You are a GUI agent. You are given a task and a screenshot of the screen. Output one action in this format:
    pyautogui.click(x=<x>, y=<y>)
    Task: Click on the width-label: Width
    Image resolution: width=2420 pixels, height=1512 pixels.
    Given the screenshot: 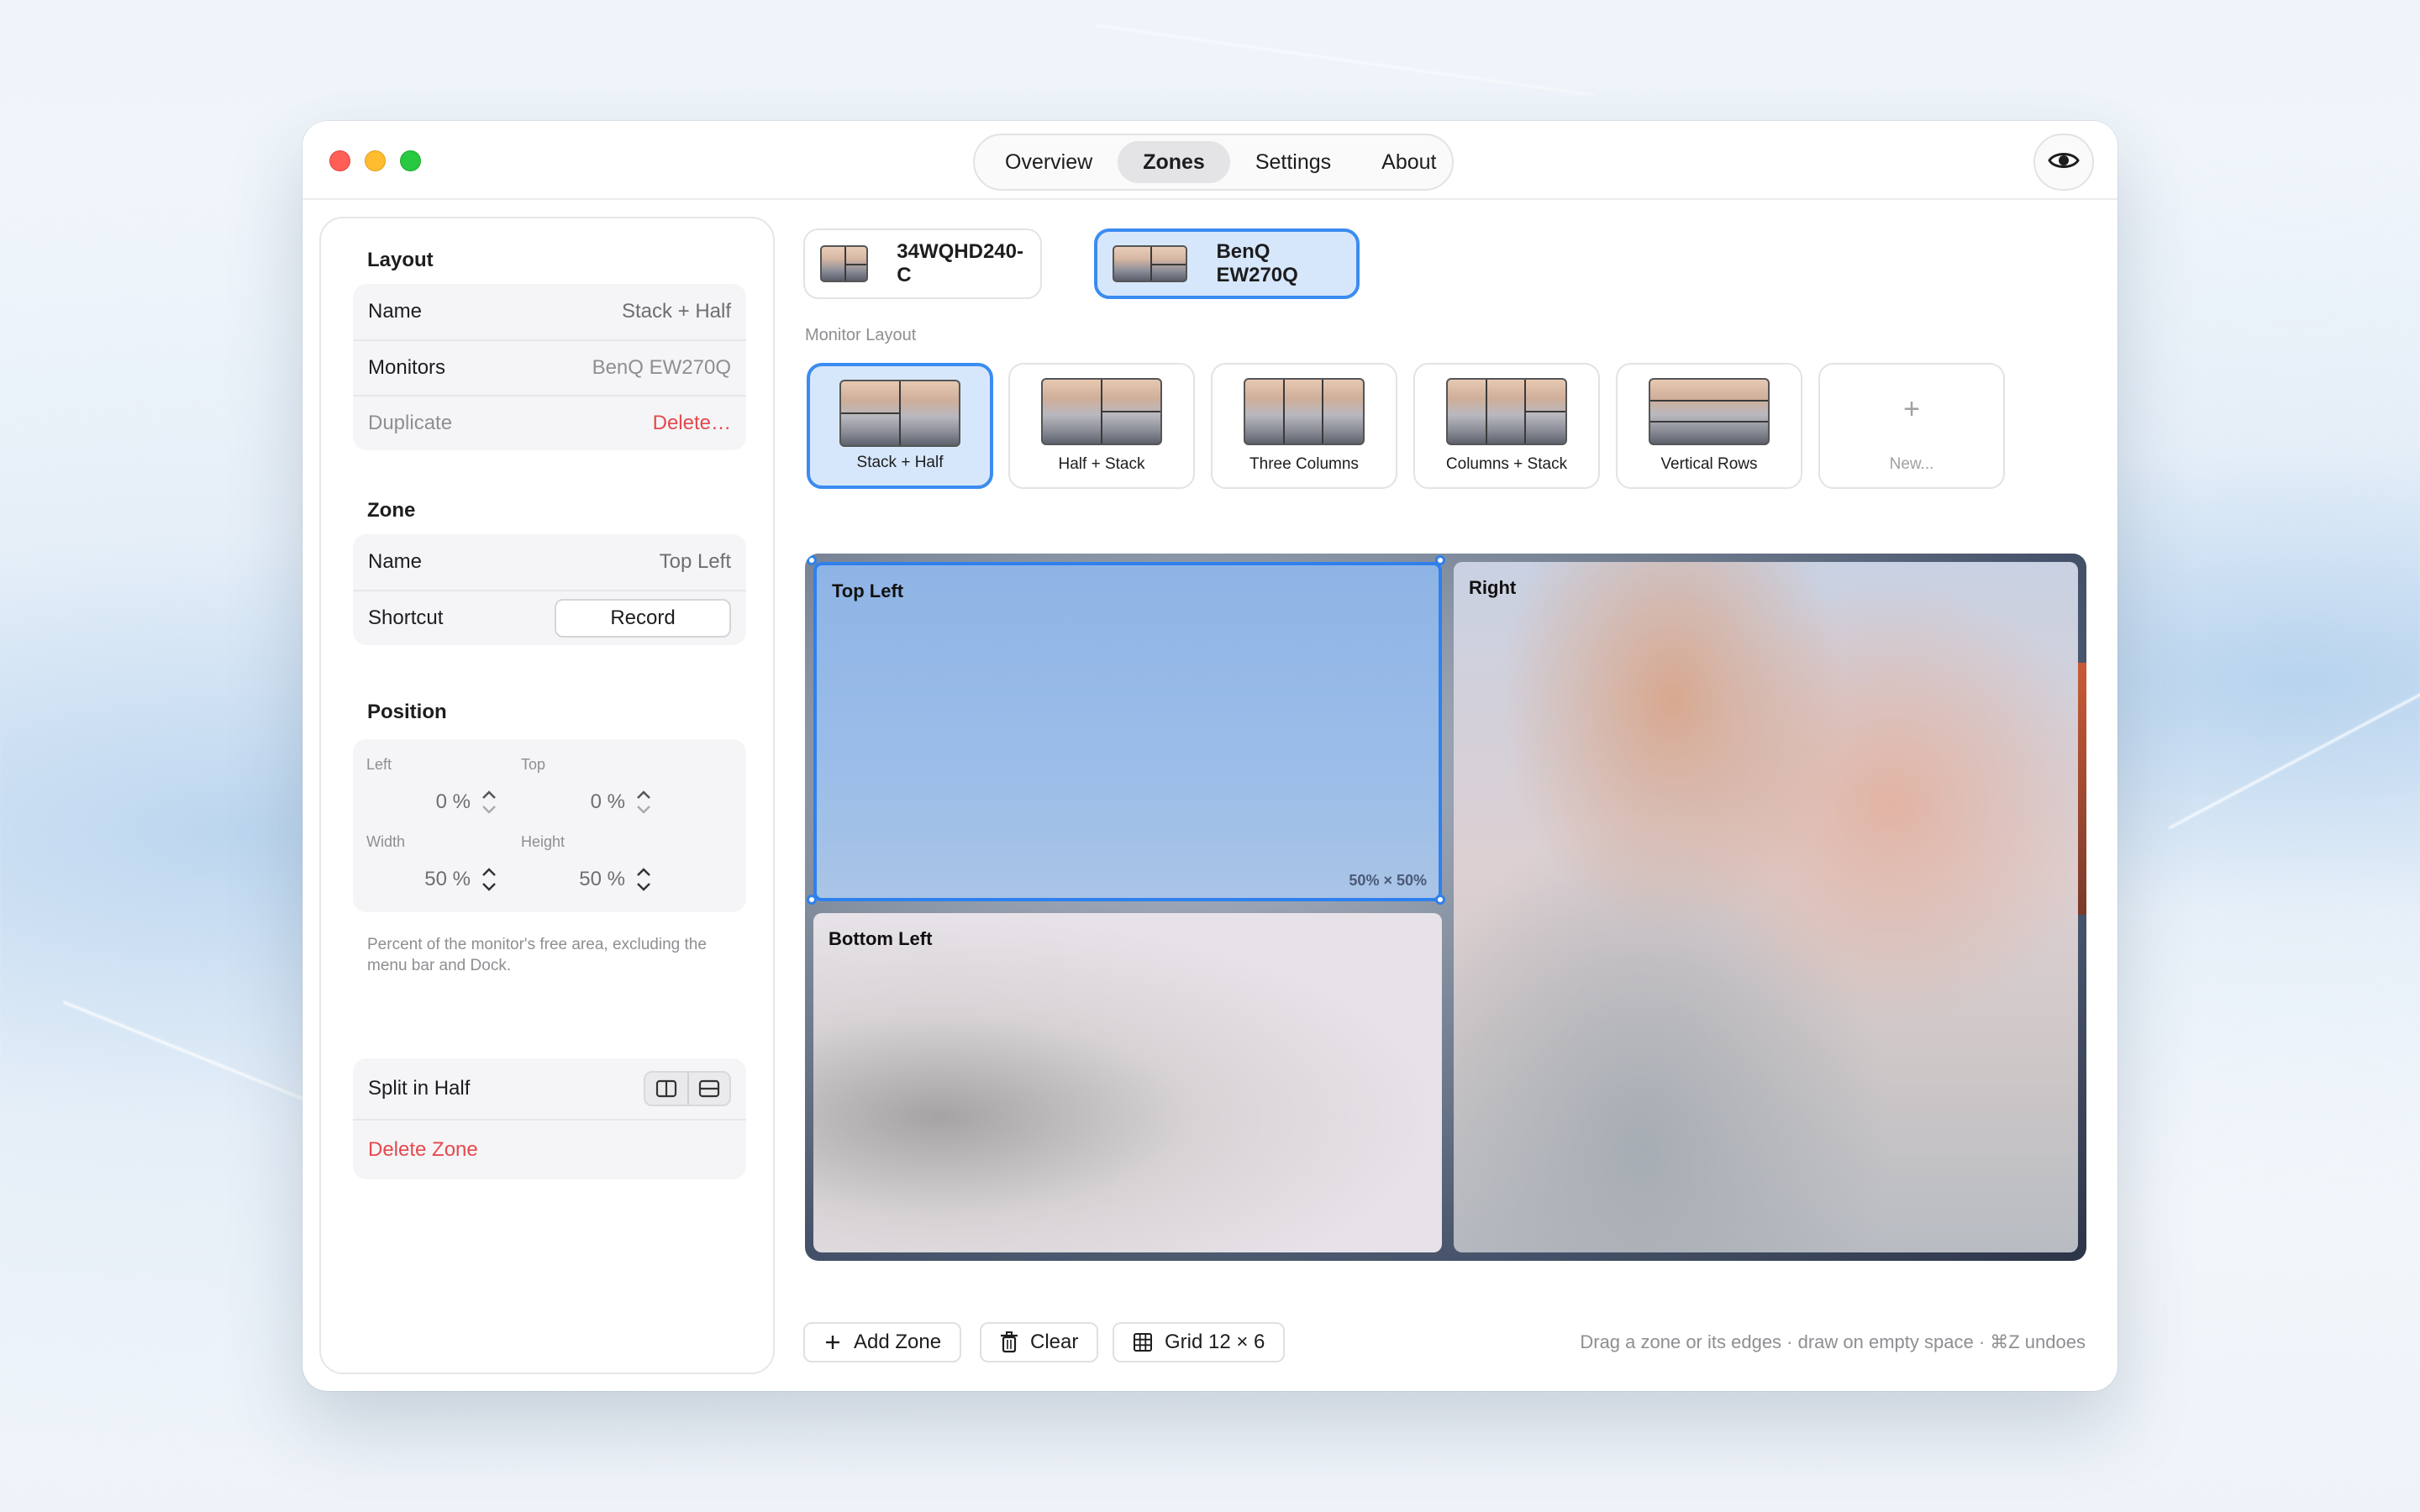 What is the action you would take?
    pyautogui.click(x=386, y=841)
    